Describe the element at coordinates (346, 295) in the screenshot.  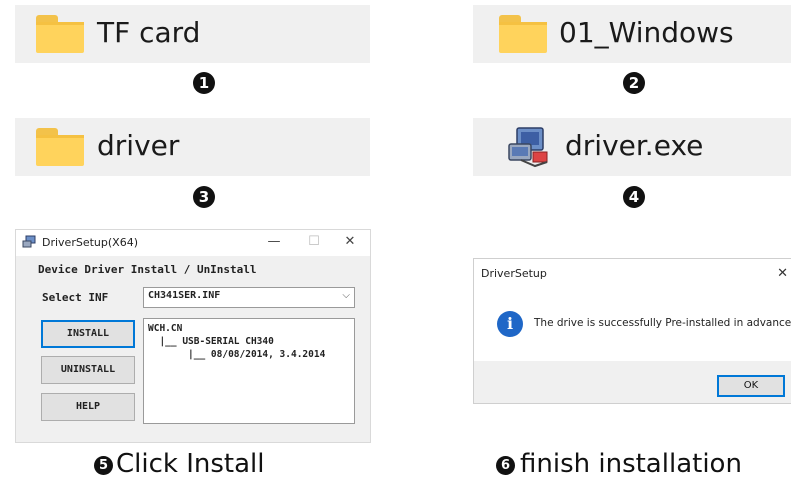
I see `chevron-down-icon: ⌵` at that location.